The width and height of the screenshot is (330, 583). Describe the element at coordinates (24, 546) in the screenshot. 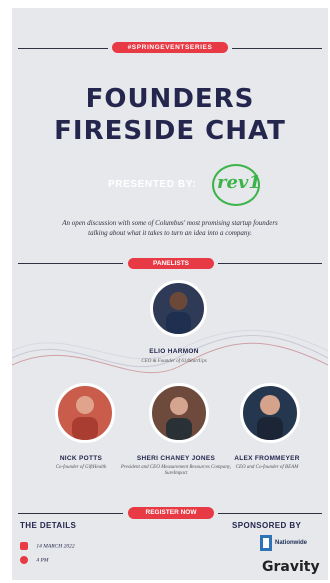

I see `calendar-icon` at that location.